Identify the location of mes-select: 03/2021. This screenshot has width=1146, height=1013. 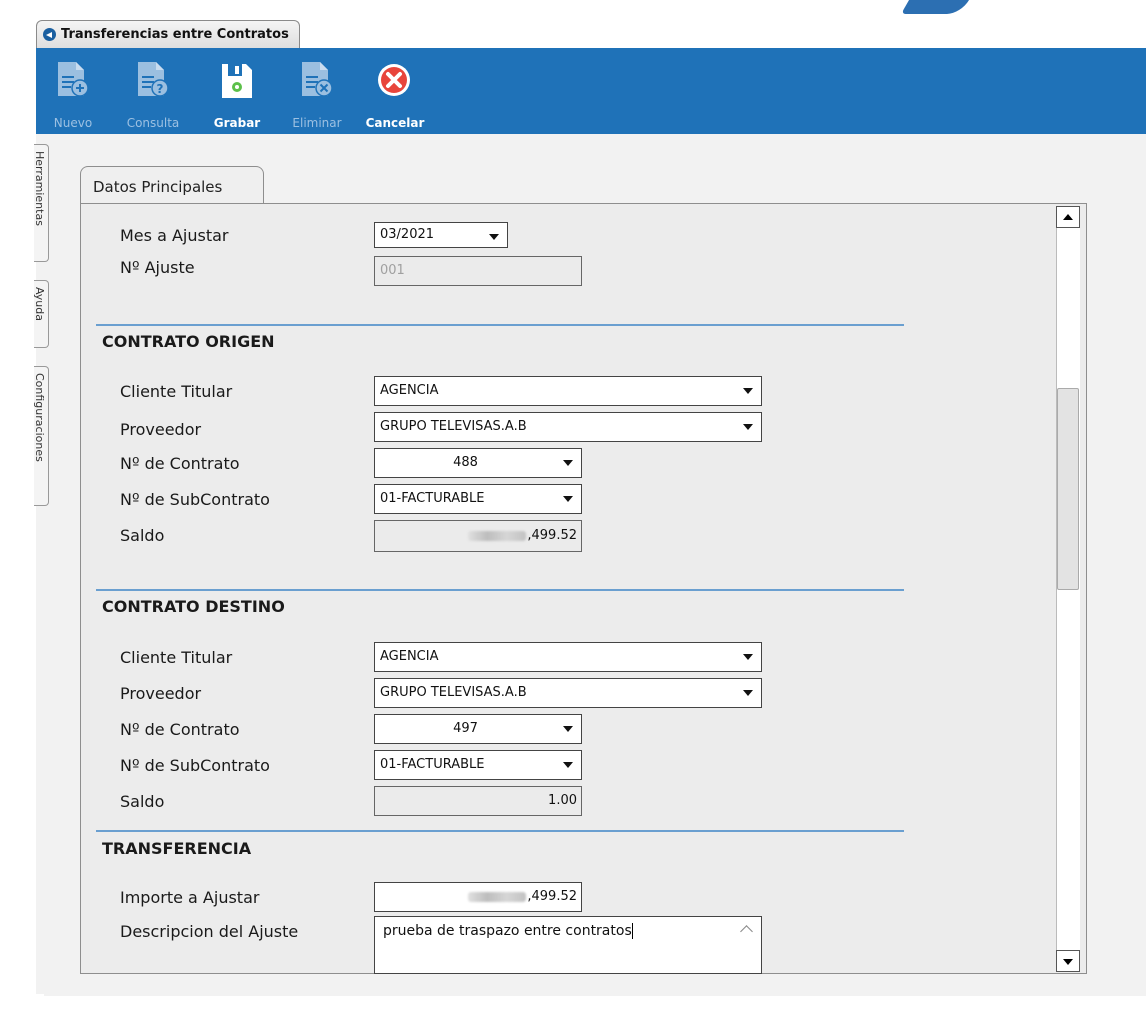
(441, 235).